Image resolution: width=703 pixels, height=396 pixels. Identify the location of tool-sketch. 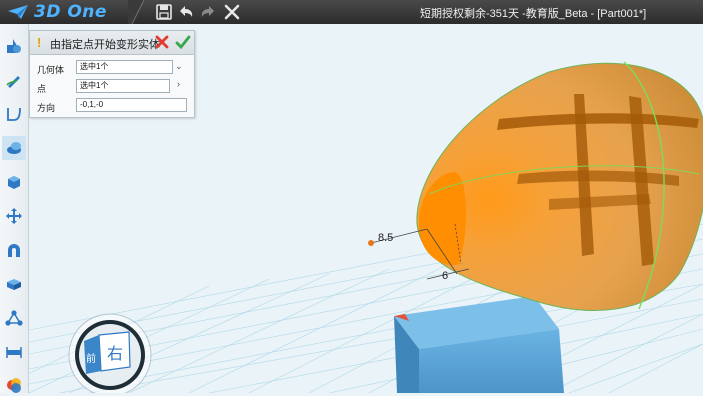
(14, 80).